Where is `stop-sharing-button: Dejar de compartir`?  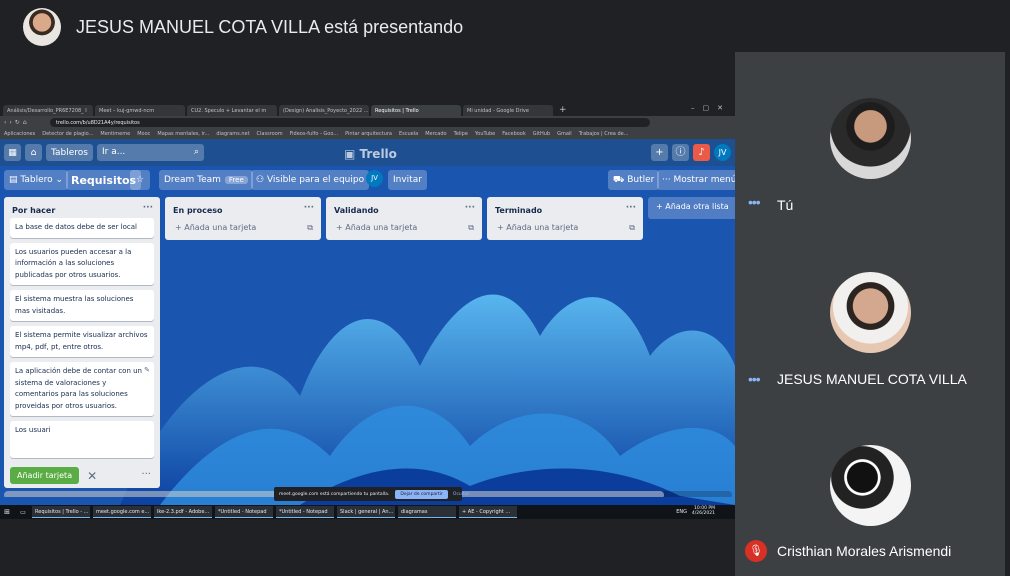 stop-sharing-button: Dejar de compartir is located at coordinates (421, 494).